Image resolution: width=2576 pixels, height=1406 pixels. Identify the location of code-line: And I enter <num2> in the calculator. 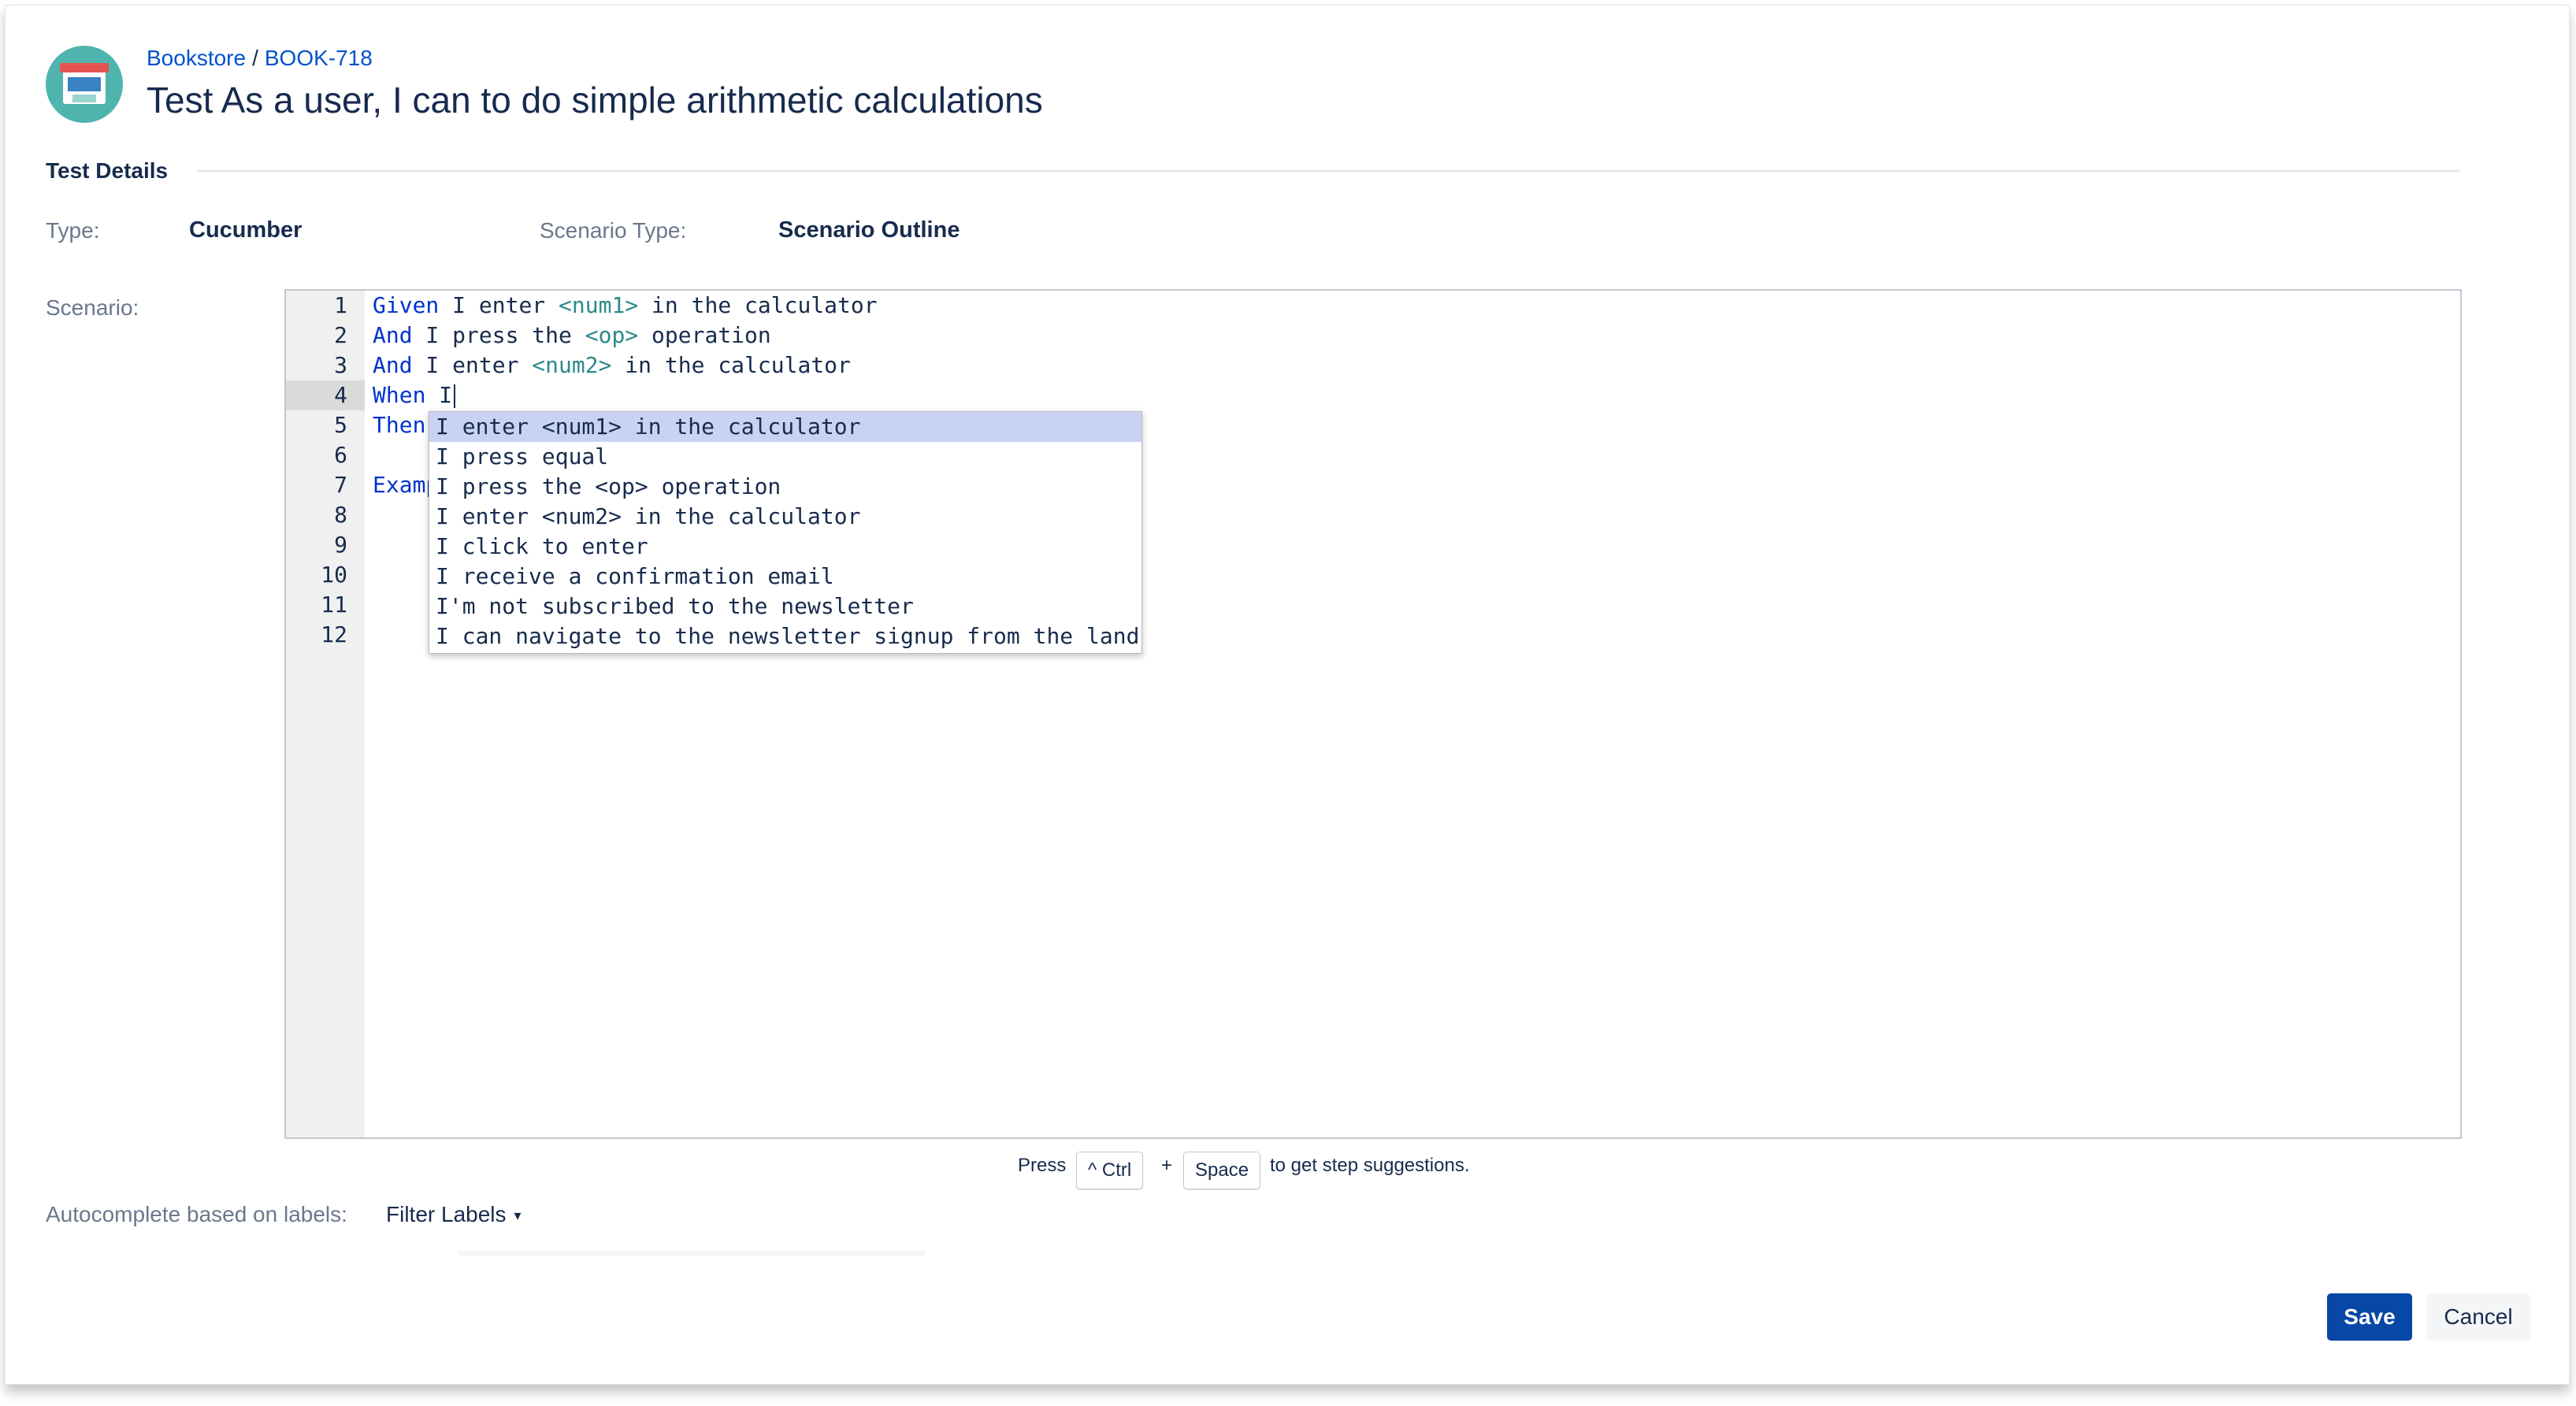
(612, 365).